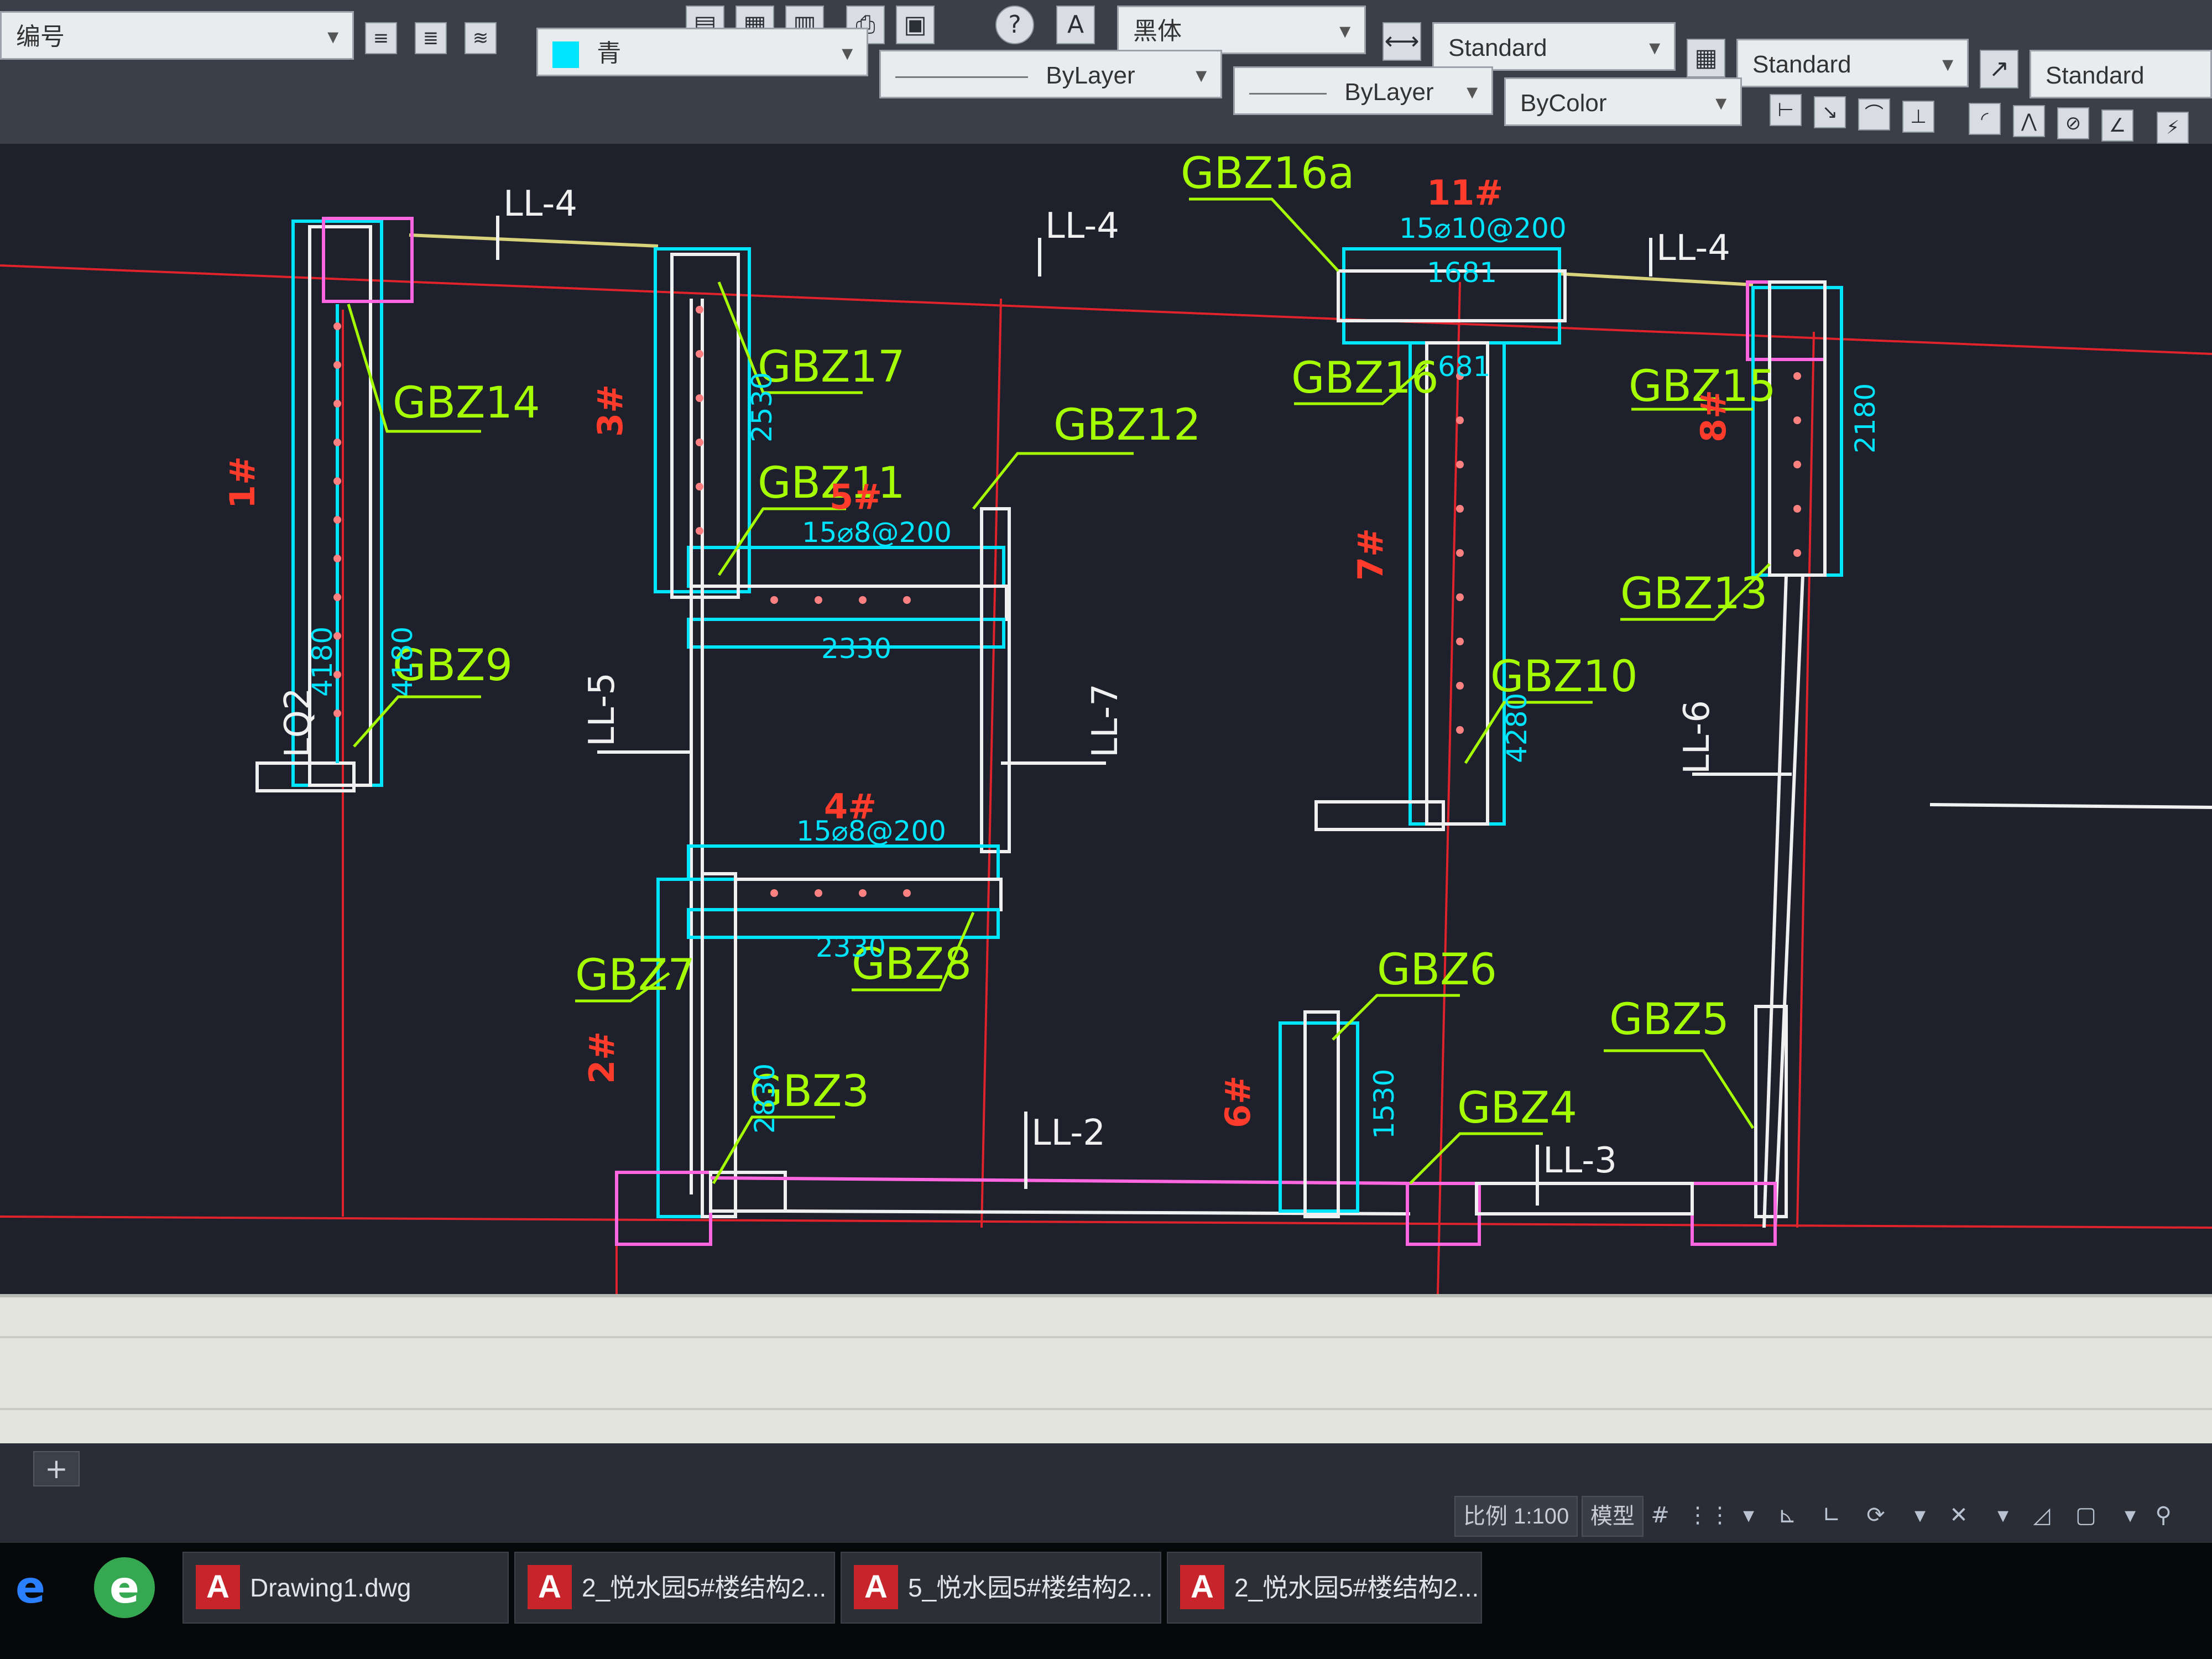  I want to click on plotstyle-select: ByColor ▼, so click(1623, 102).